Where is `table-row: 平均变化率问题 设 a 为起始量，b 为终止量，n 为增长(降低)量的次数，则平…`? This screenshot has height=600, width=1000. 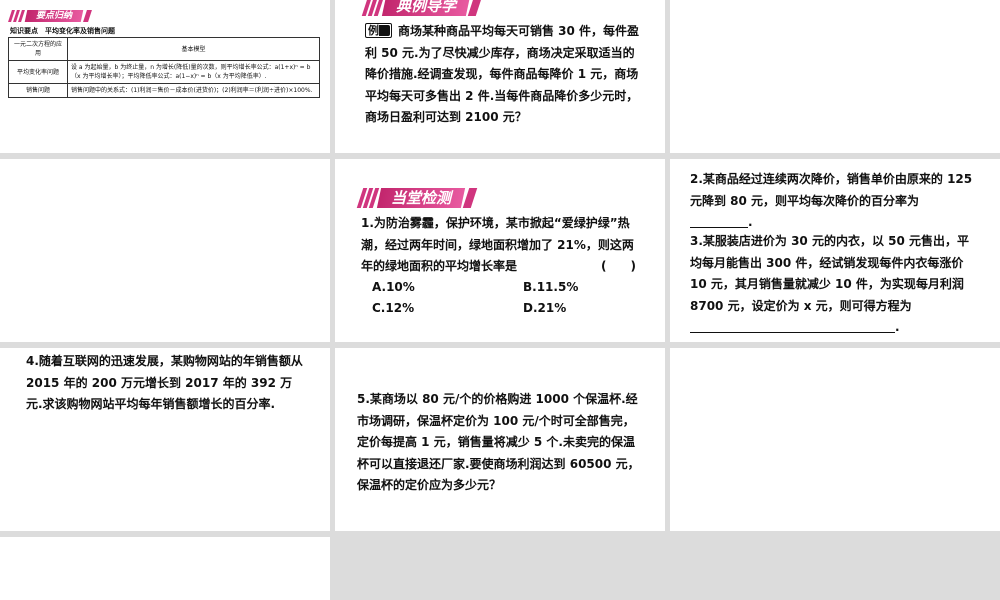
table-row: 平均变化率问题 设 a 为起始量，b 为终止量，n 为增长(降低)量的次数，则平… is located at coordinates (164, 72).